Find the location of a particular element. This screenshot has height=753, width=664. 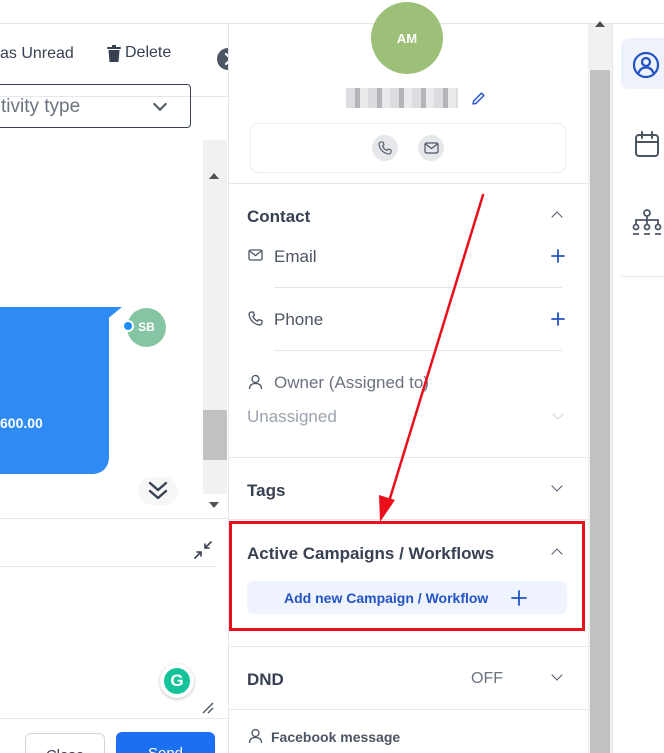

contact-name-redacted is located at coordinates (402, 98).